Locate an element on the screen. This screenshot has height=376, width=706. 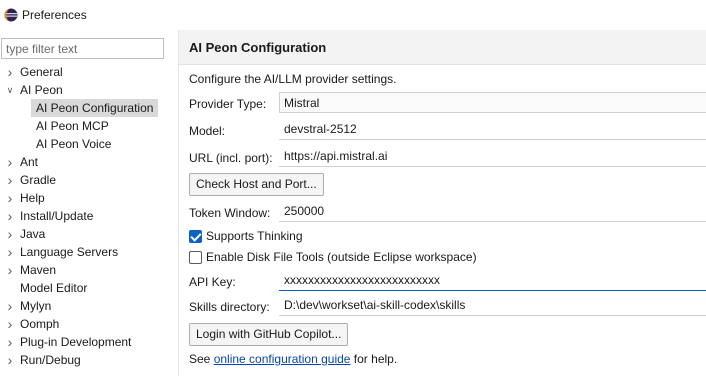
tree-item-ai-peon-voice: AI Peon Voice is located at coordinates (85, 144).